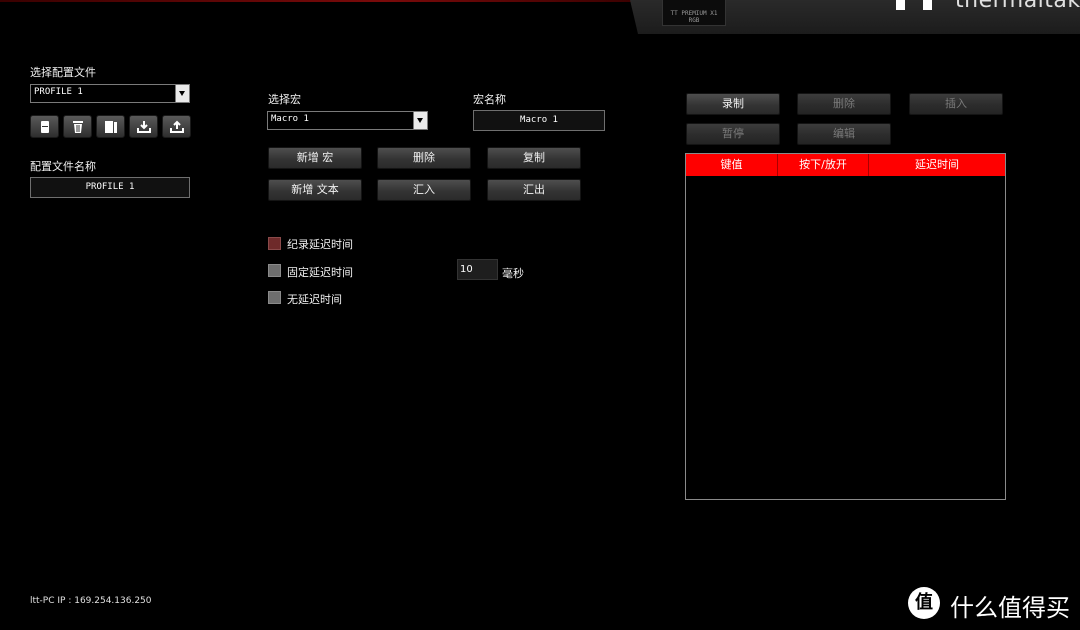  I want to click on new-text-button: 新增 文本, so click(315, 190).